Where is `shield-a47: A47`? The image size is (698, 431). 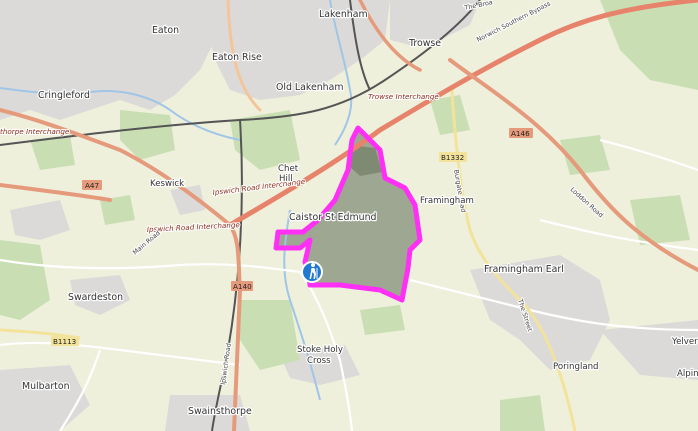
shield-a47: A47 is located at coordinates (92, 185).